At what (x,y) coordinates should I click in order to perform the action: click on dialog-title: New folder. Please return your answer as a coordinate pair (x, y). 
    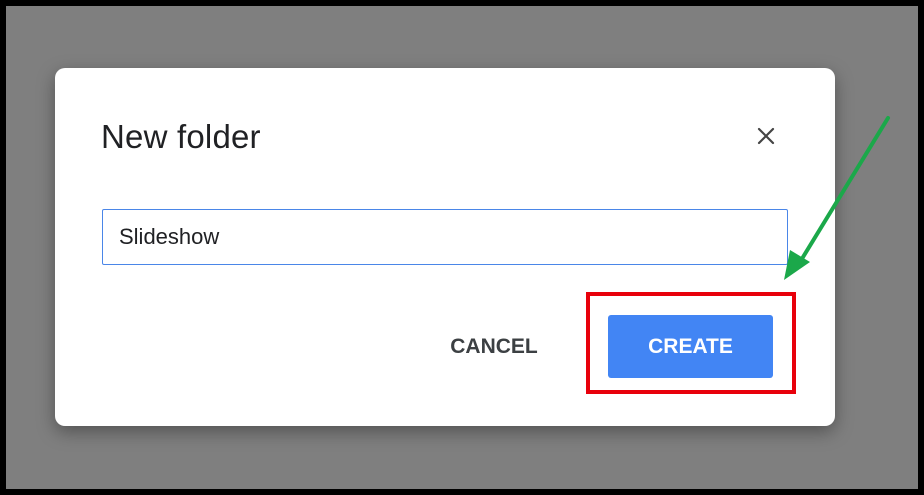
    Looking at the image, I should click on (181, 136).